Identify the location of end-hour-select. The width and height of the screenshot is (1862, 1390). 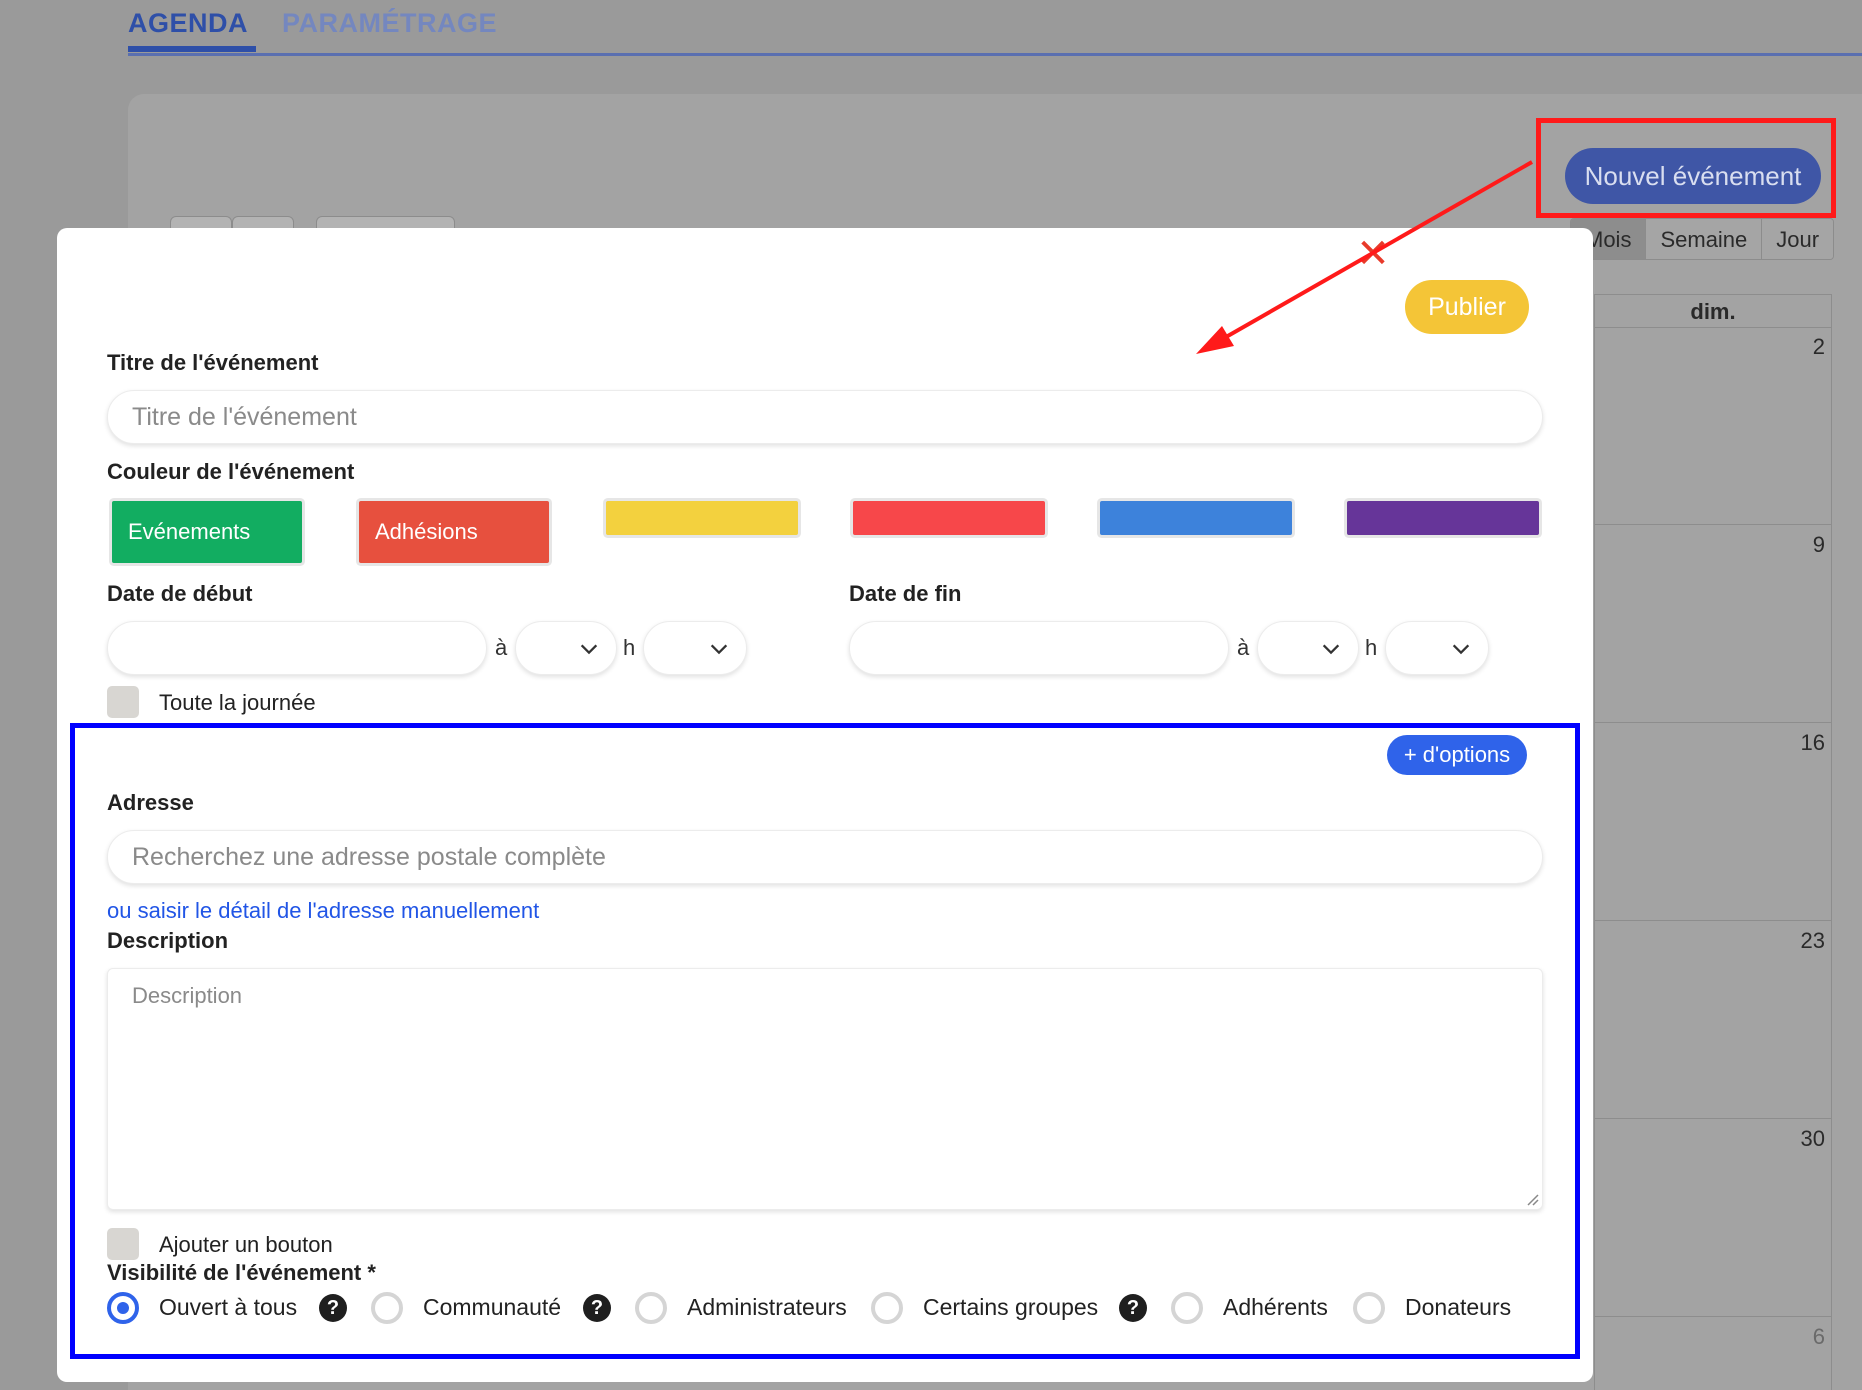
(1308, 648).